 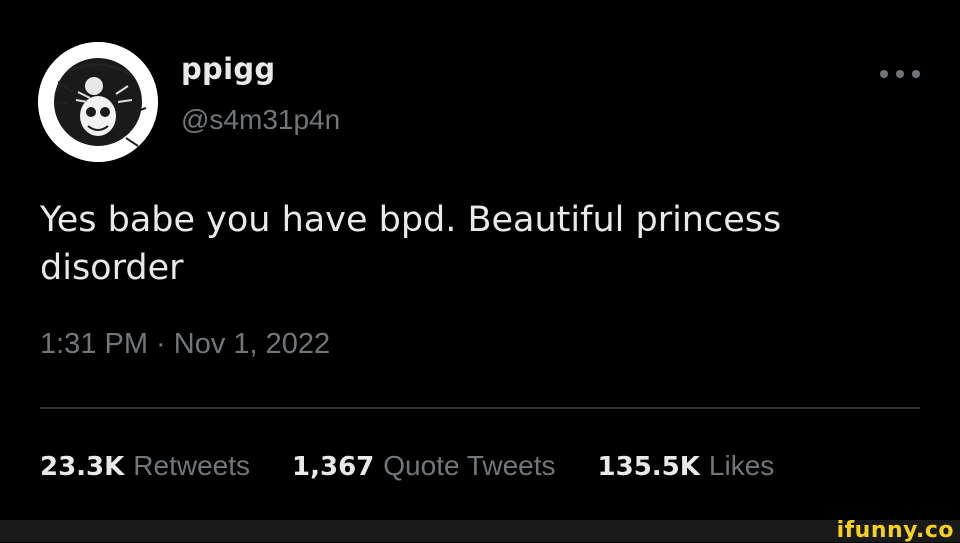 What do you see at coordinates (480, 408) in the screenshot?
I see `divider` at bounding box center [480, 408].